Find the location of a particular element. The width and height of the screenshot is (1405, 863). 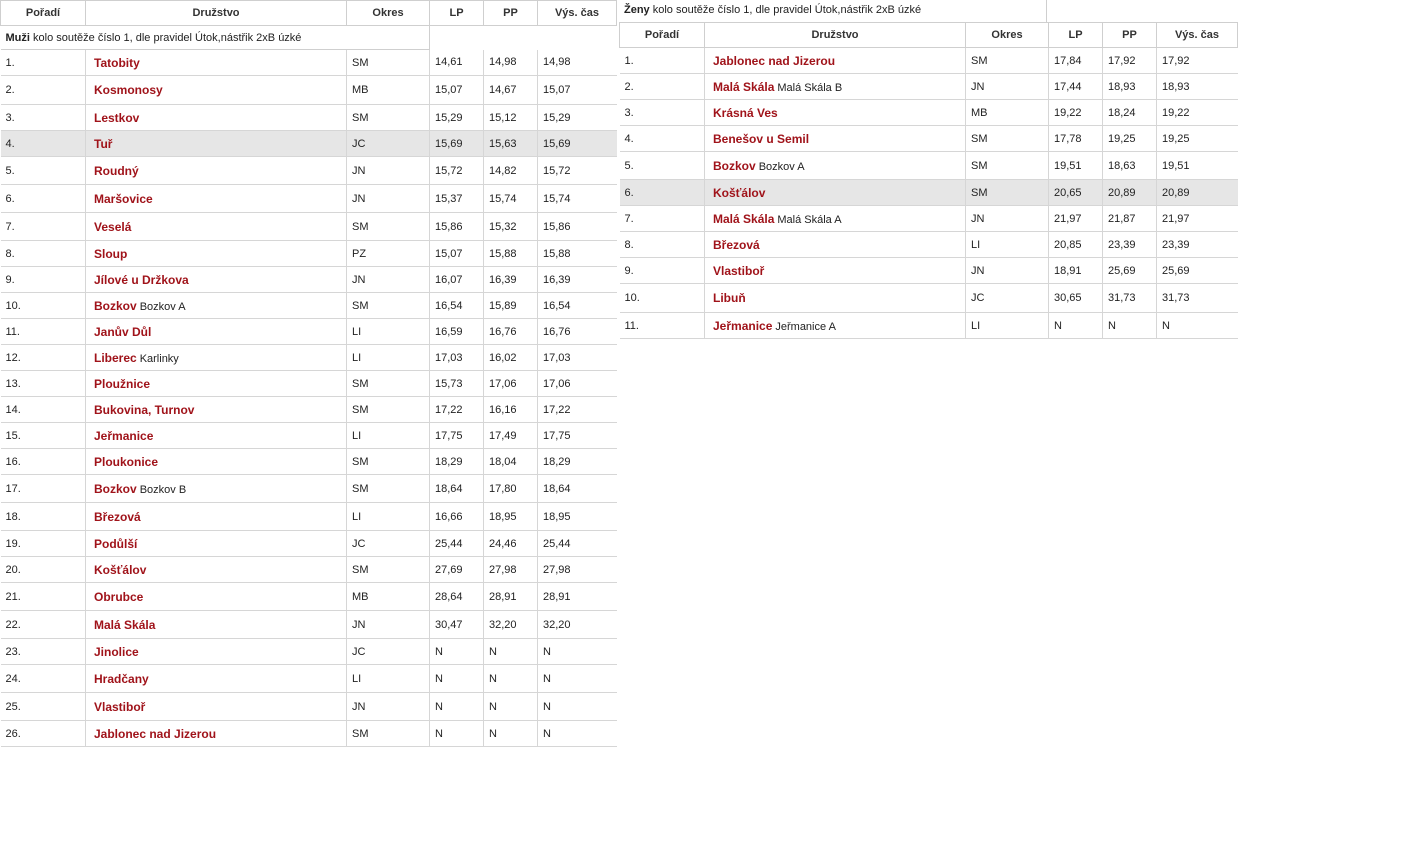

lp-cell: 18,29 is located at coordinates (456, 461).